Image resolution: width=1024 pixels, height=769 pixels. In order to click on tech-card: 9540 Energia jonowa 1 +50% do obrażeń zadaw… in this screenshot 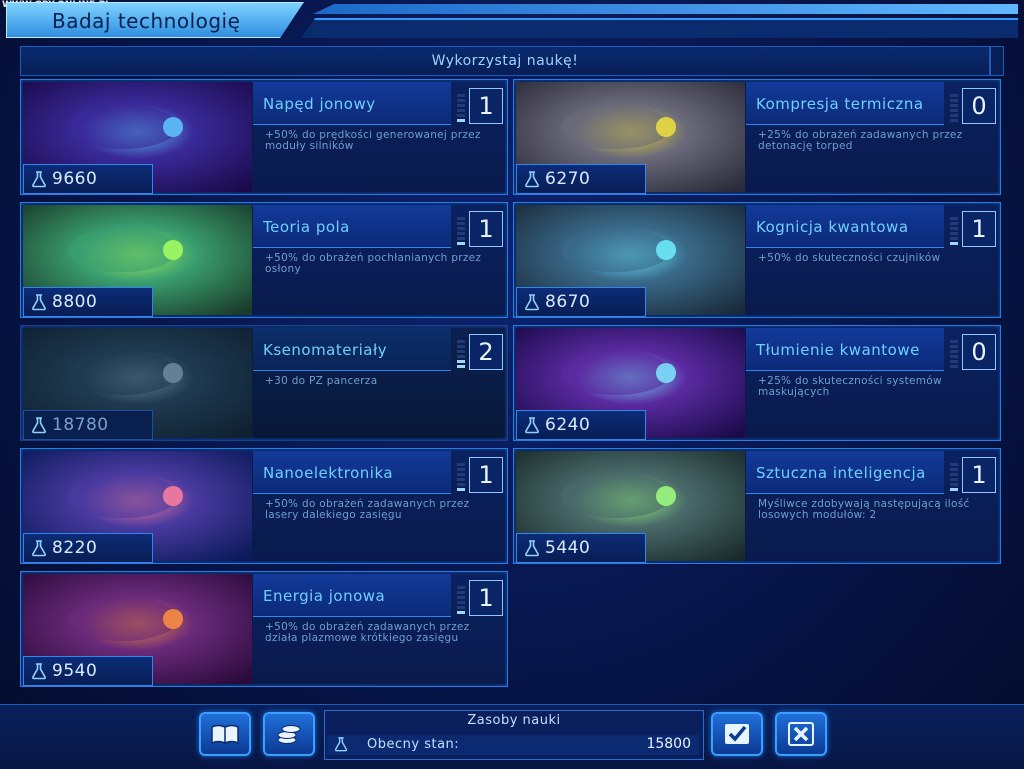, I will do `click(264, 629)`.